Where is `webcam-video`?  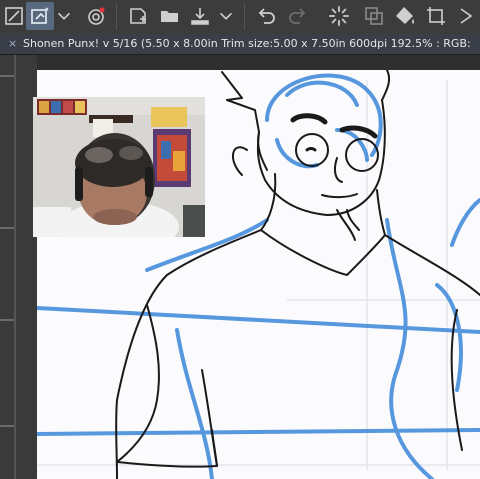 webcam-video is located at coordinates (119, 167).